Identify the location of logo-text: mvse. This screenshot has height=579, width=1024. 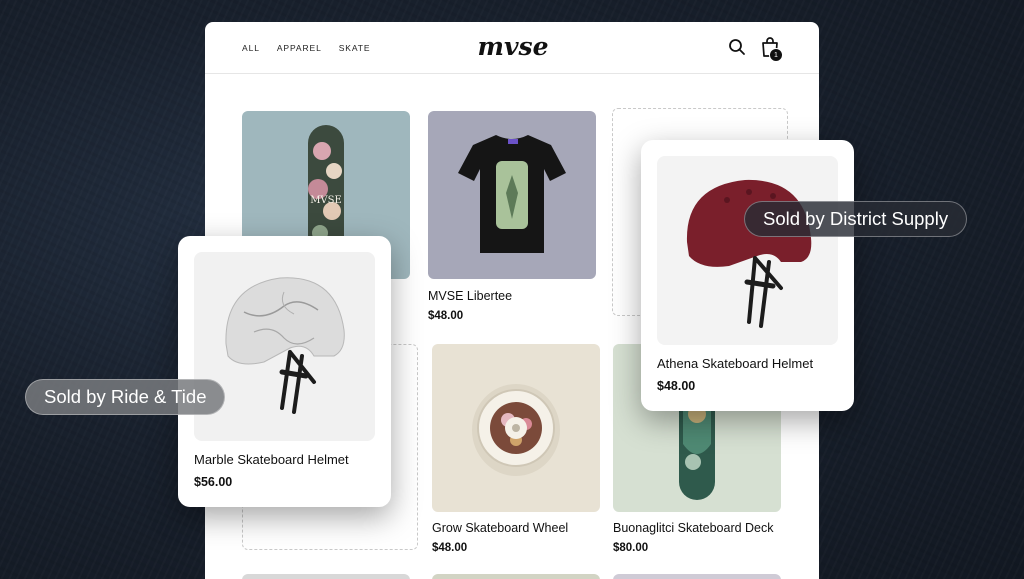
(513, 46).